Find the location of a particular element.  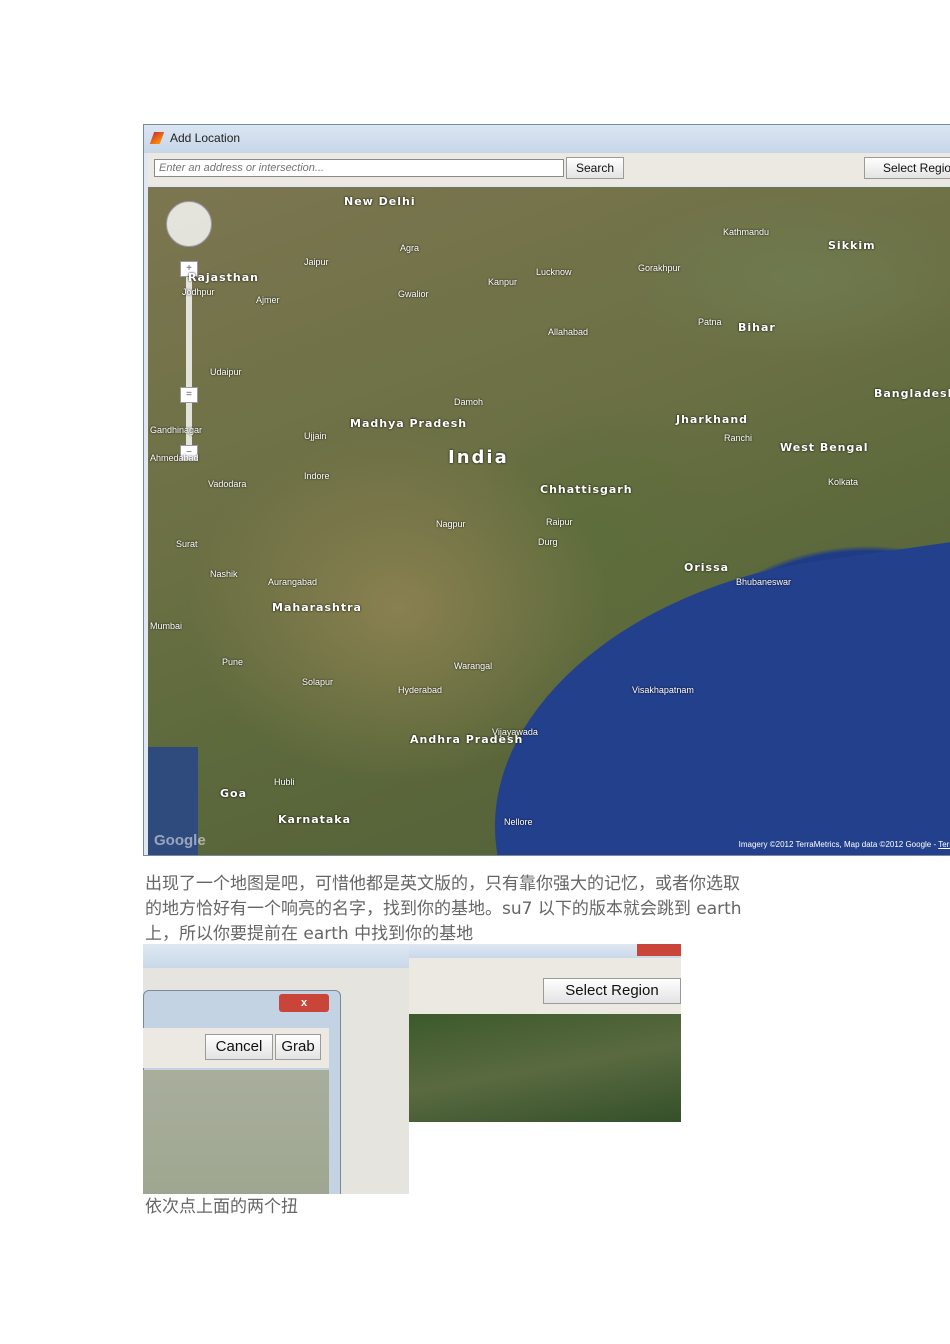

map-label: Bihar is located at coordinates (757, 327).